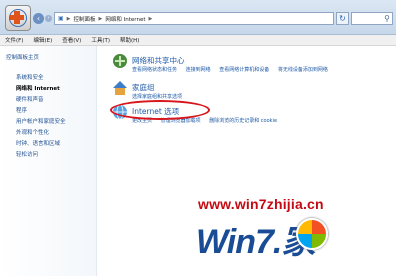 Image resolution: width=396 pixels, height=276 pixels. Describe the element at coordinates (100, 40) in the screenshot. I see `menu-tools: 工具(T)` at that location.